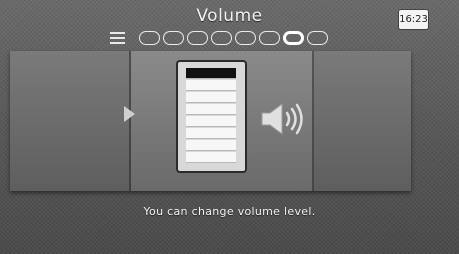  What do you see at coordinates (313, 121) in the screenshot?
I see `panel-divider` at bounding box center [313, 121].